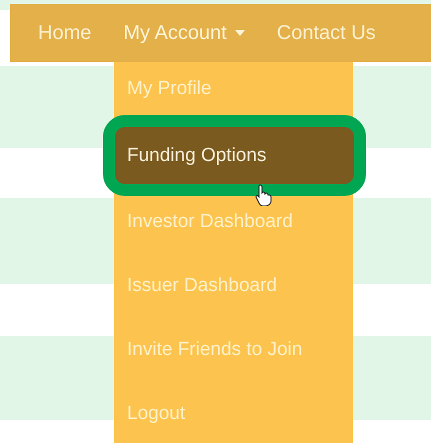 Image resolution: width=431 pixels, height=443 pixels. What do you see at coordinates (65, 33) in the screenshot?
I see `nav-link: Home` at bounding box center [65, 33].